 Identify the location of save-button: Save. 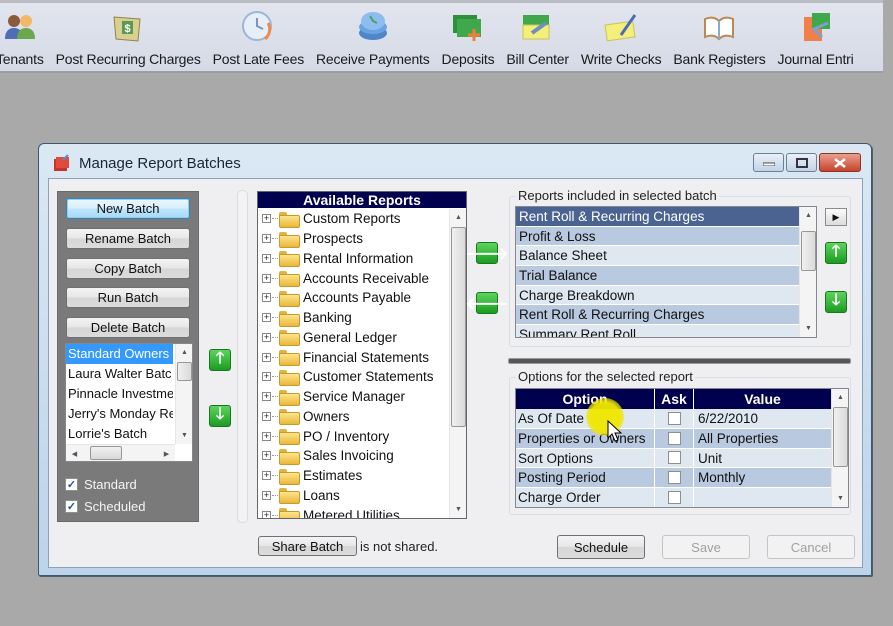
(706, 547).